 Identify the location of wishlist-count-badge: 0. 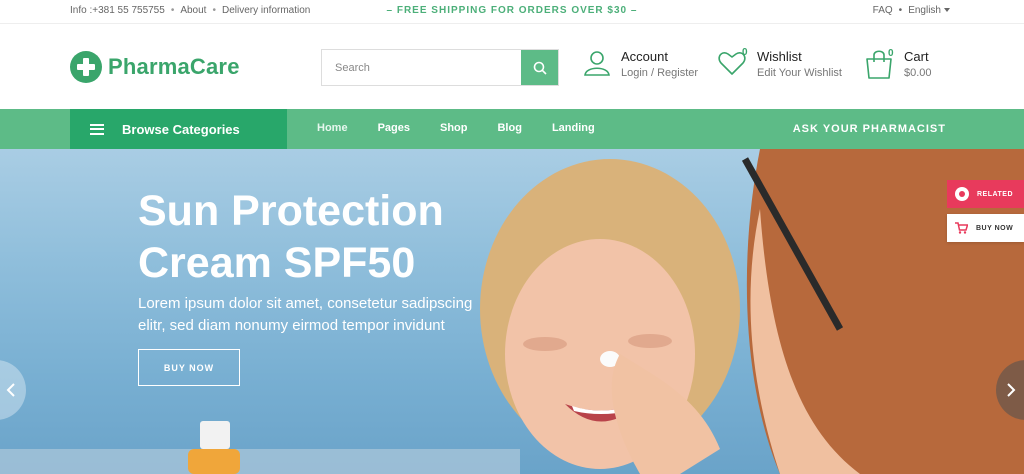
(745, 52).